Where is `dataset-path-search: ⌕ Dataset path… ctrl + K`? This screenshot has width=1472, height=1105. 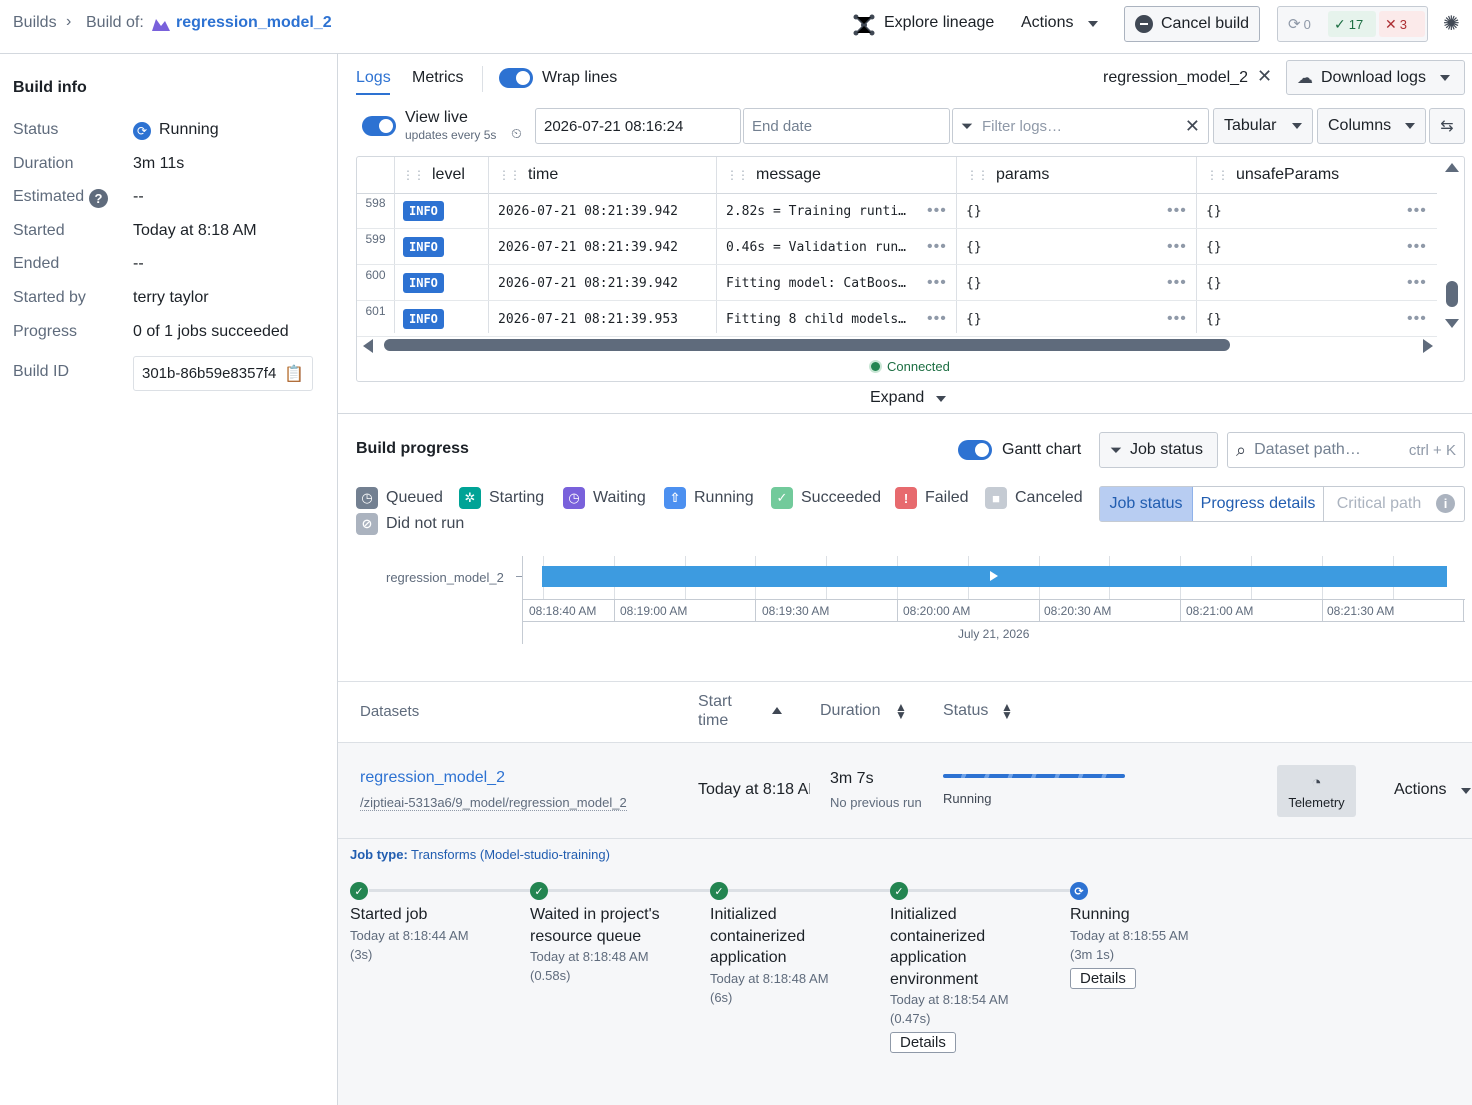 dataset-path-search: ⌕ Dataset path… ctrl + K is located at coordinates (1346, 450).